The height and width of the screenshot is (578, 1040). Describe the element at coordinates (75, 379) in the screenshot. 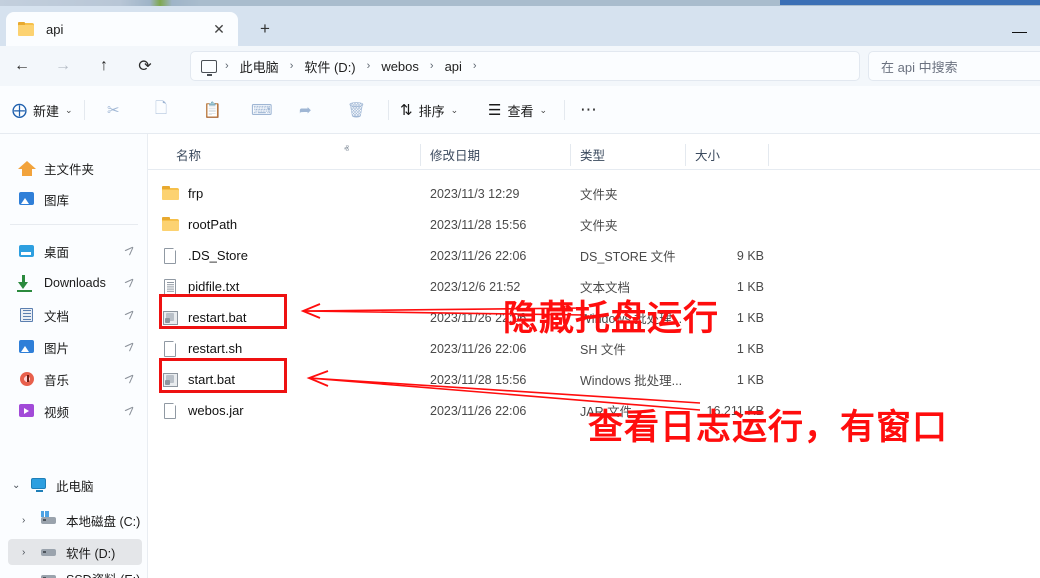

I see `sidebar-item-music: 音乐 ᐱ` at that location.